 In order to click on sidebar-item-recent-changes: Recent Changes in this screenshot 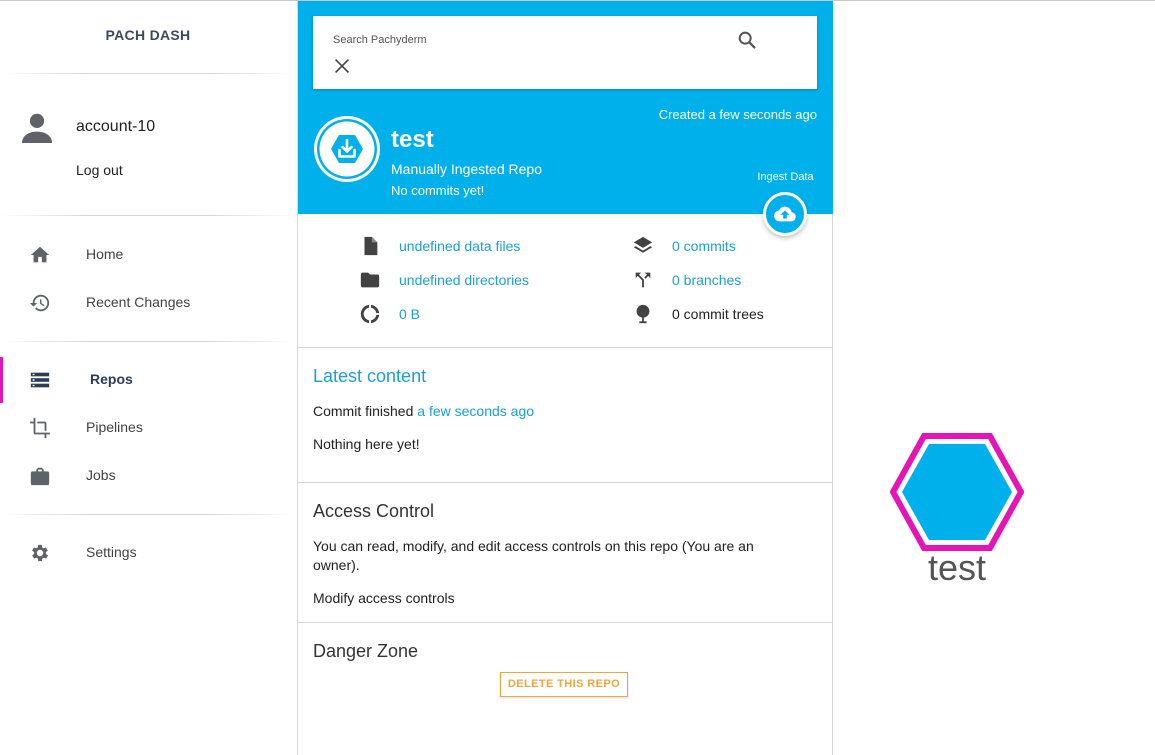, I will do `click(148, 303)`.